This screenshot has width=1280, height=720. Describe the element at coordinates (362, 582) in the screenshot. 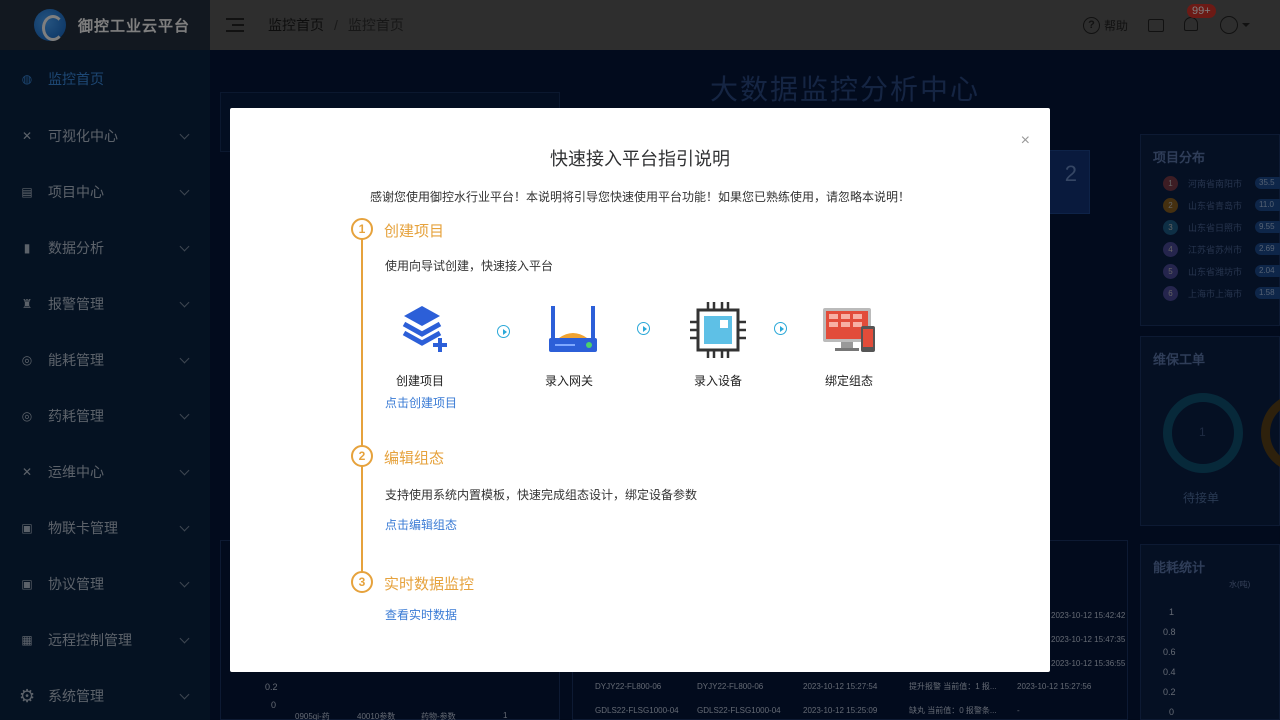

I see `step-3-number: 3` at that location.